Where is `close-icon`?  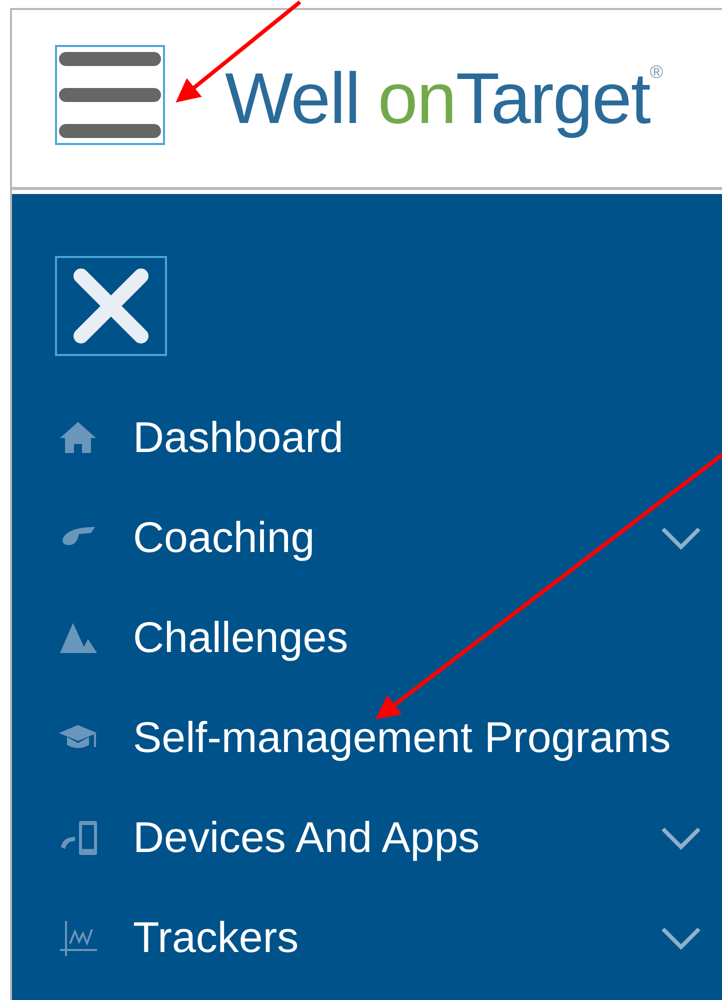
close-icon is located at coordinates (111, 306).